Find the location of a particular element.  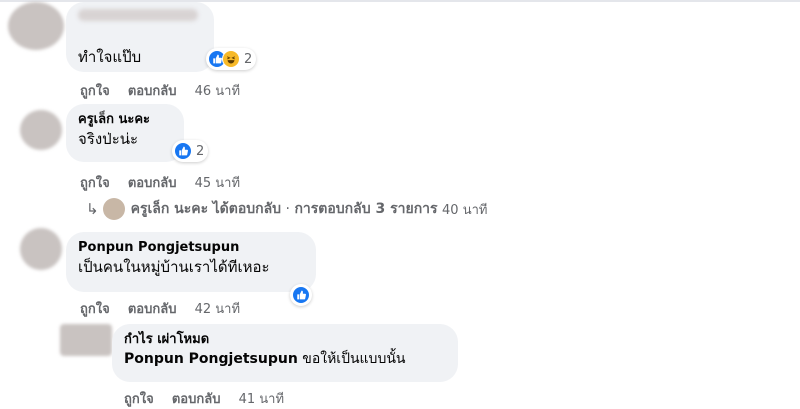

comment-text: เป็นคนในหมู่บ้านเราได้ทีเหอะ is located at coordinates (174, 267).